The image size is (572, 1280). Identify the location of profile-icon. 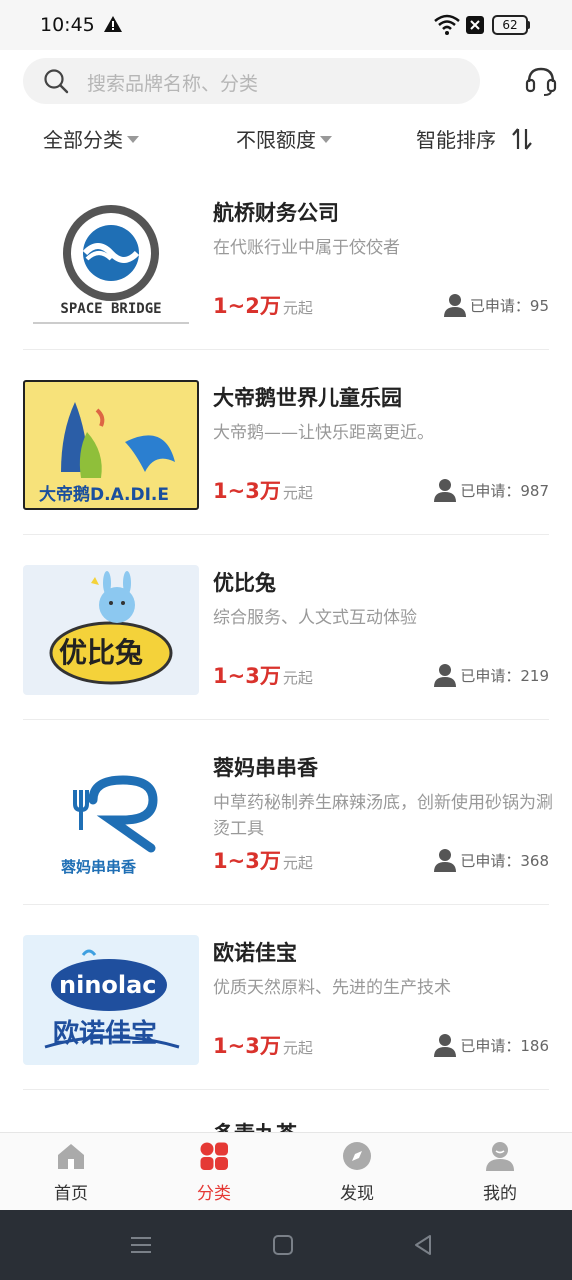
(500, 1156).